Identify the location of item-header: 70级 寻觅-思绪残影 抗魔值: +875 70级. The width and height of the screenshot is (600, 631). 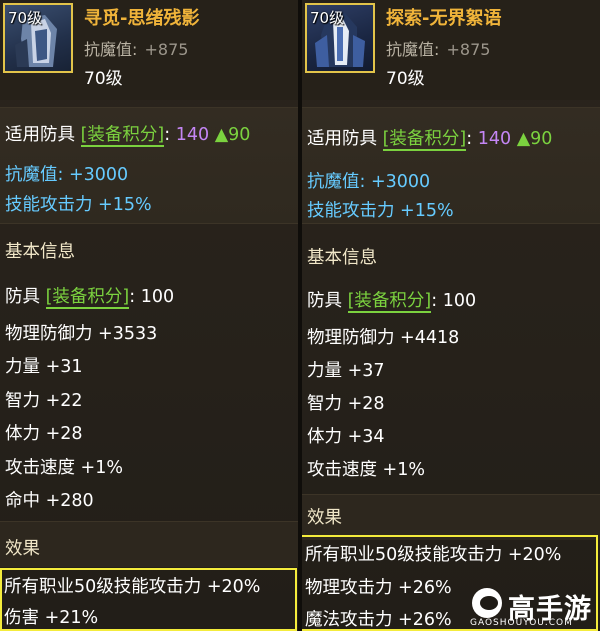
(149, 50).